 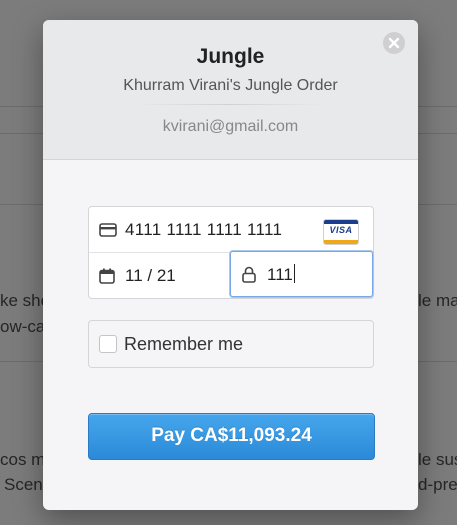 I want to click on background-text: Scen, so click(x=23, y=484).